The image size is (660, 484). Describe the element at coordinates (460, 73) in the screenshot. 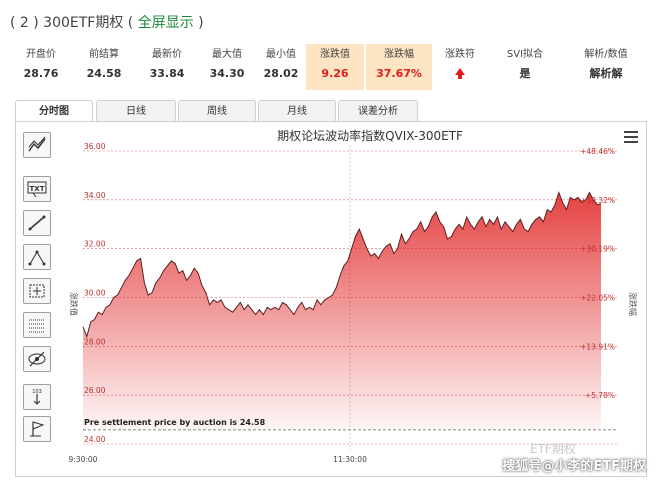

I see `arrow-up-icon` at that location.